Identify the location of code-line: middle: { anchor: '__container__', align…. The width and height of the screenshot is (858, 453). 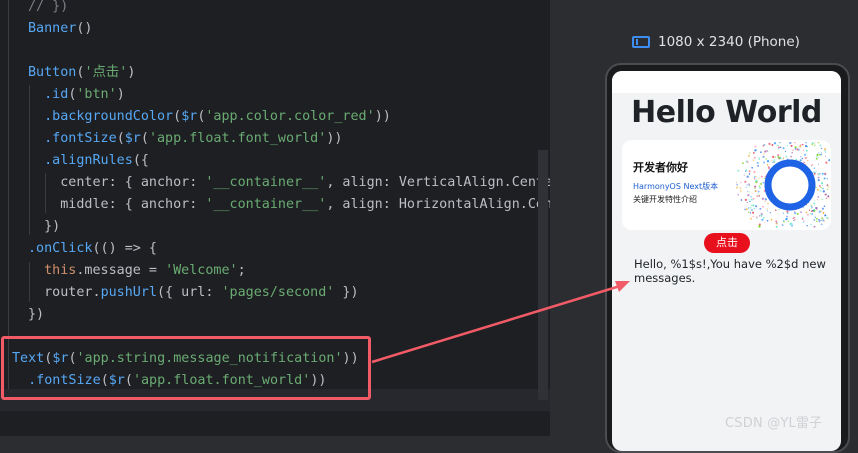
(289, 205).